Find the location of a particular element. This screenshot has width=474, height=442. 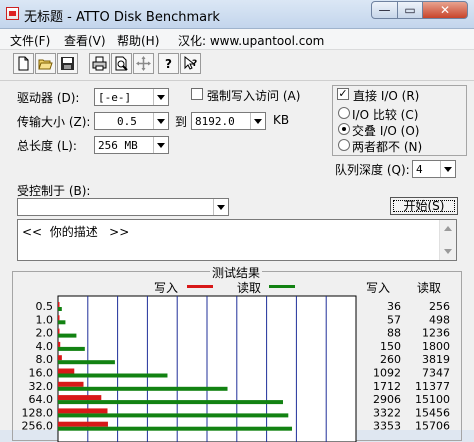

write-value: 2906 is located at coordinates (387, 399).